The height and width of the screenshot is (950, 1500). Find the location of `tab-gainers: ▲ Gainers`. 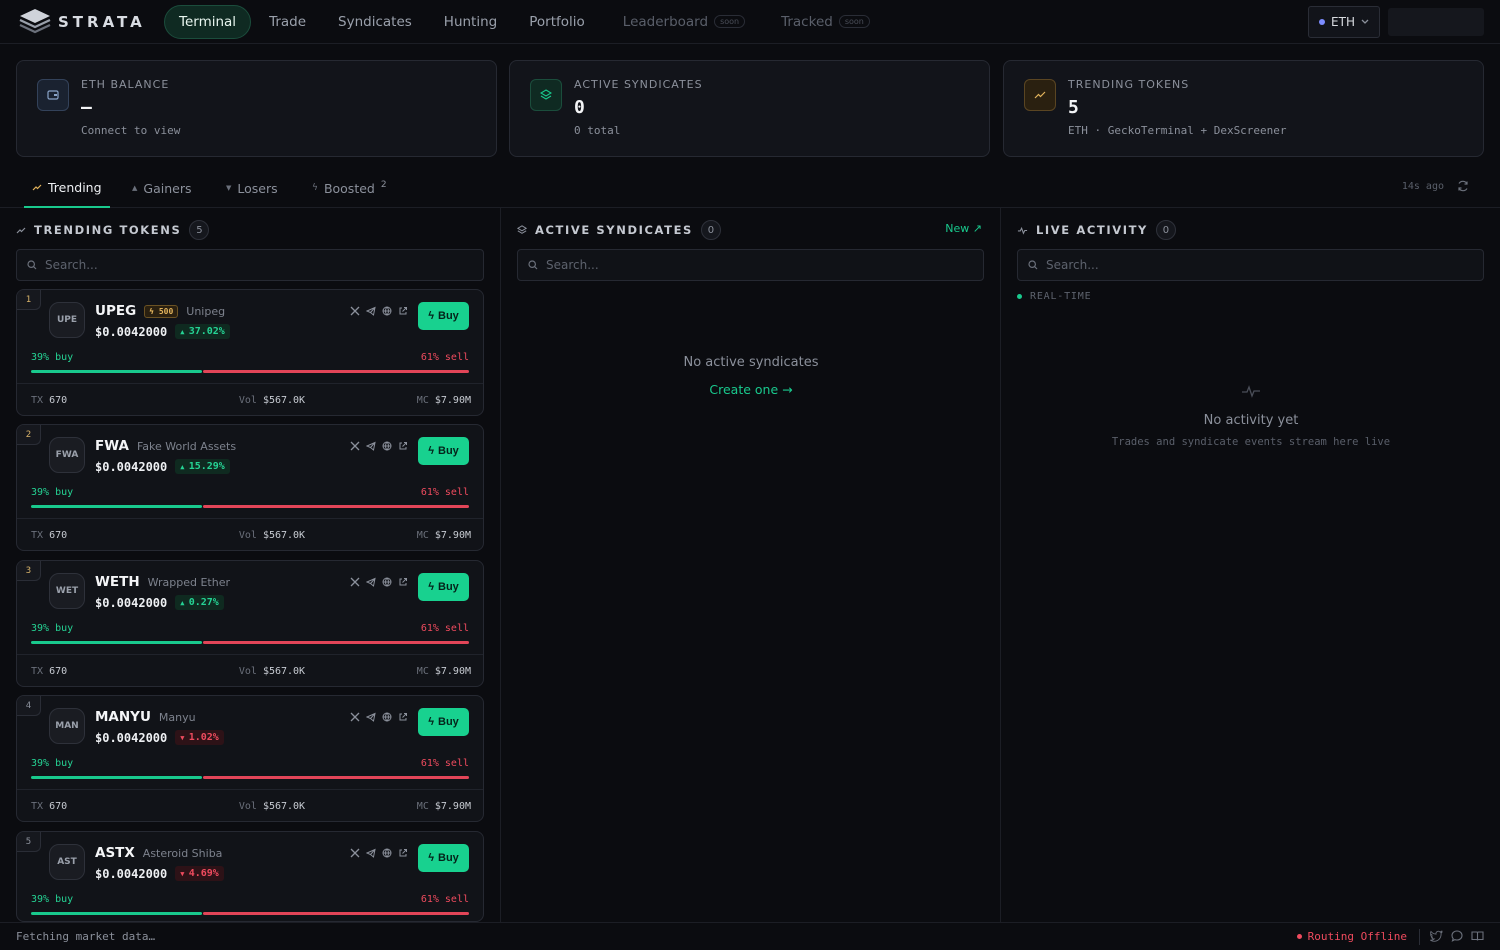

tab-gainers: ▲ Gainers is located at coordinates (161, 188).